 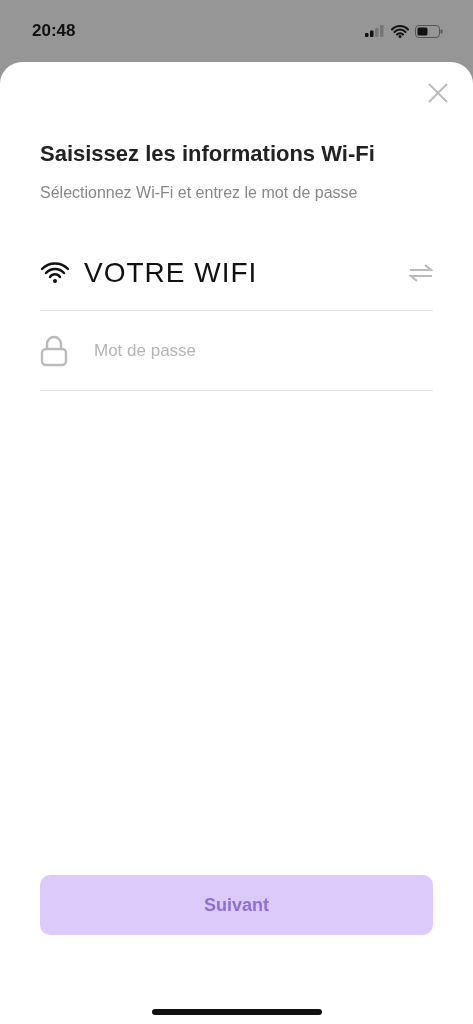 I want to click on lock-icon, so click(x=54, y=350).